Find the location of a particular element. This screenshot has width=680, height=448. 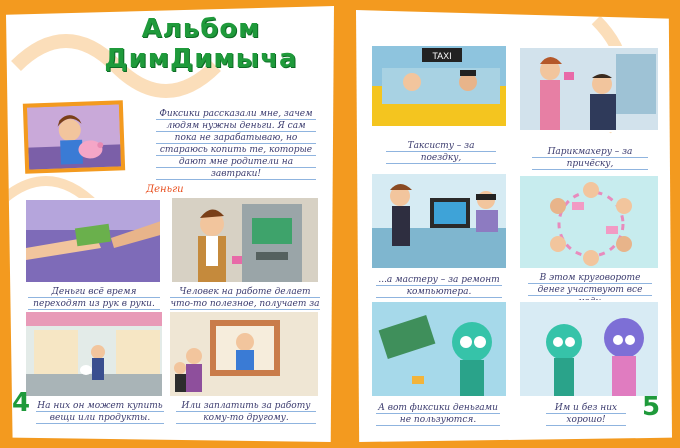

boy-with-piggy-bank-image is located at coordinates (74, 137).